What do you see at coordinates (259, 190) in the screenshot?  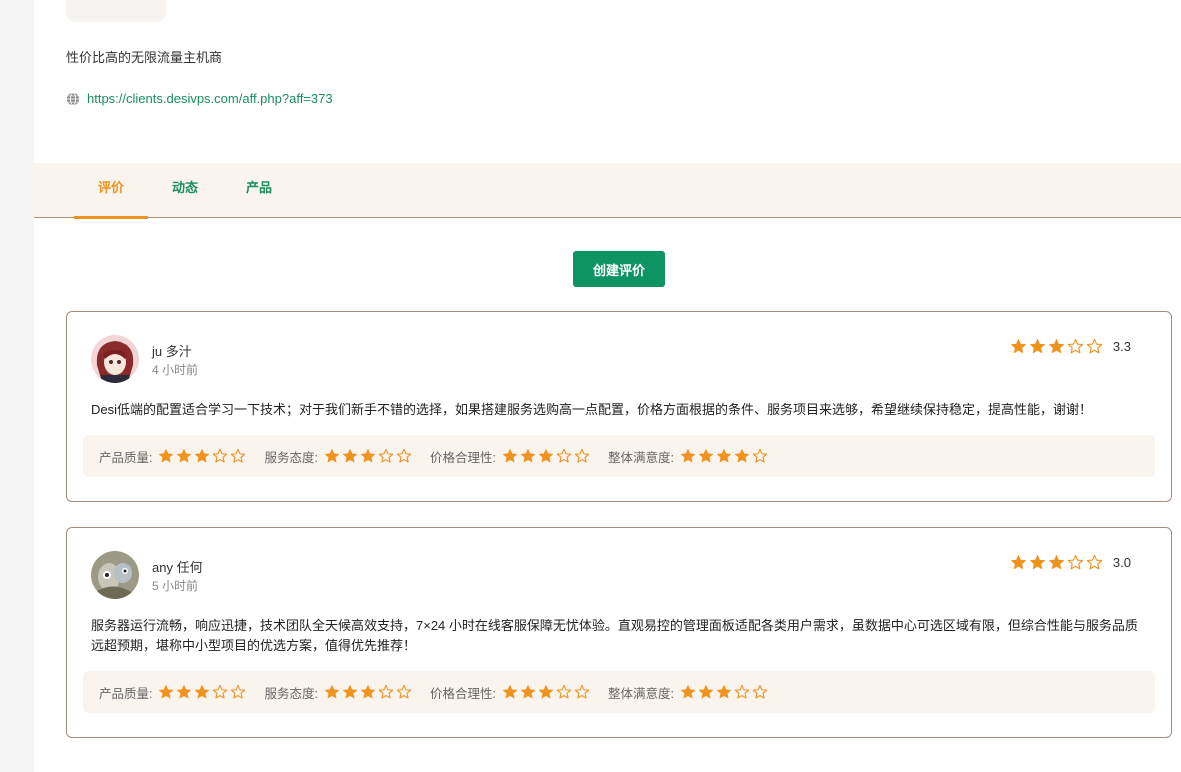 I see `tab-products: 产品` at bounding box center [259, 190].